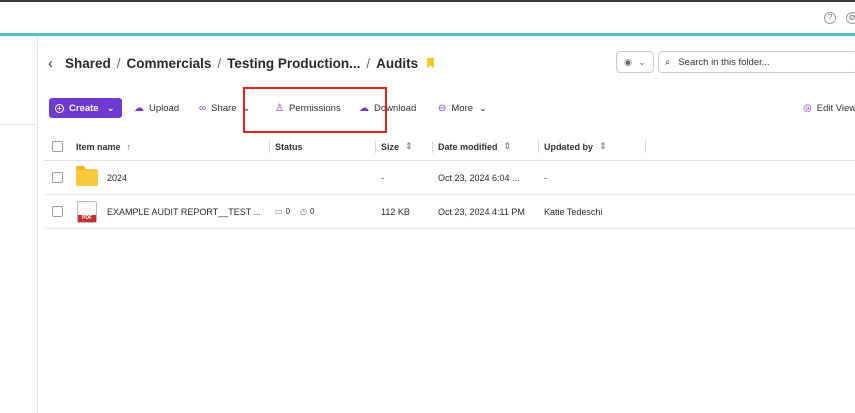 Image resolution: width=855 pixels, height=413 pixels. I want to click on pdf-file-icon: PDF, so click(87, 211).